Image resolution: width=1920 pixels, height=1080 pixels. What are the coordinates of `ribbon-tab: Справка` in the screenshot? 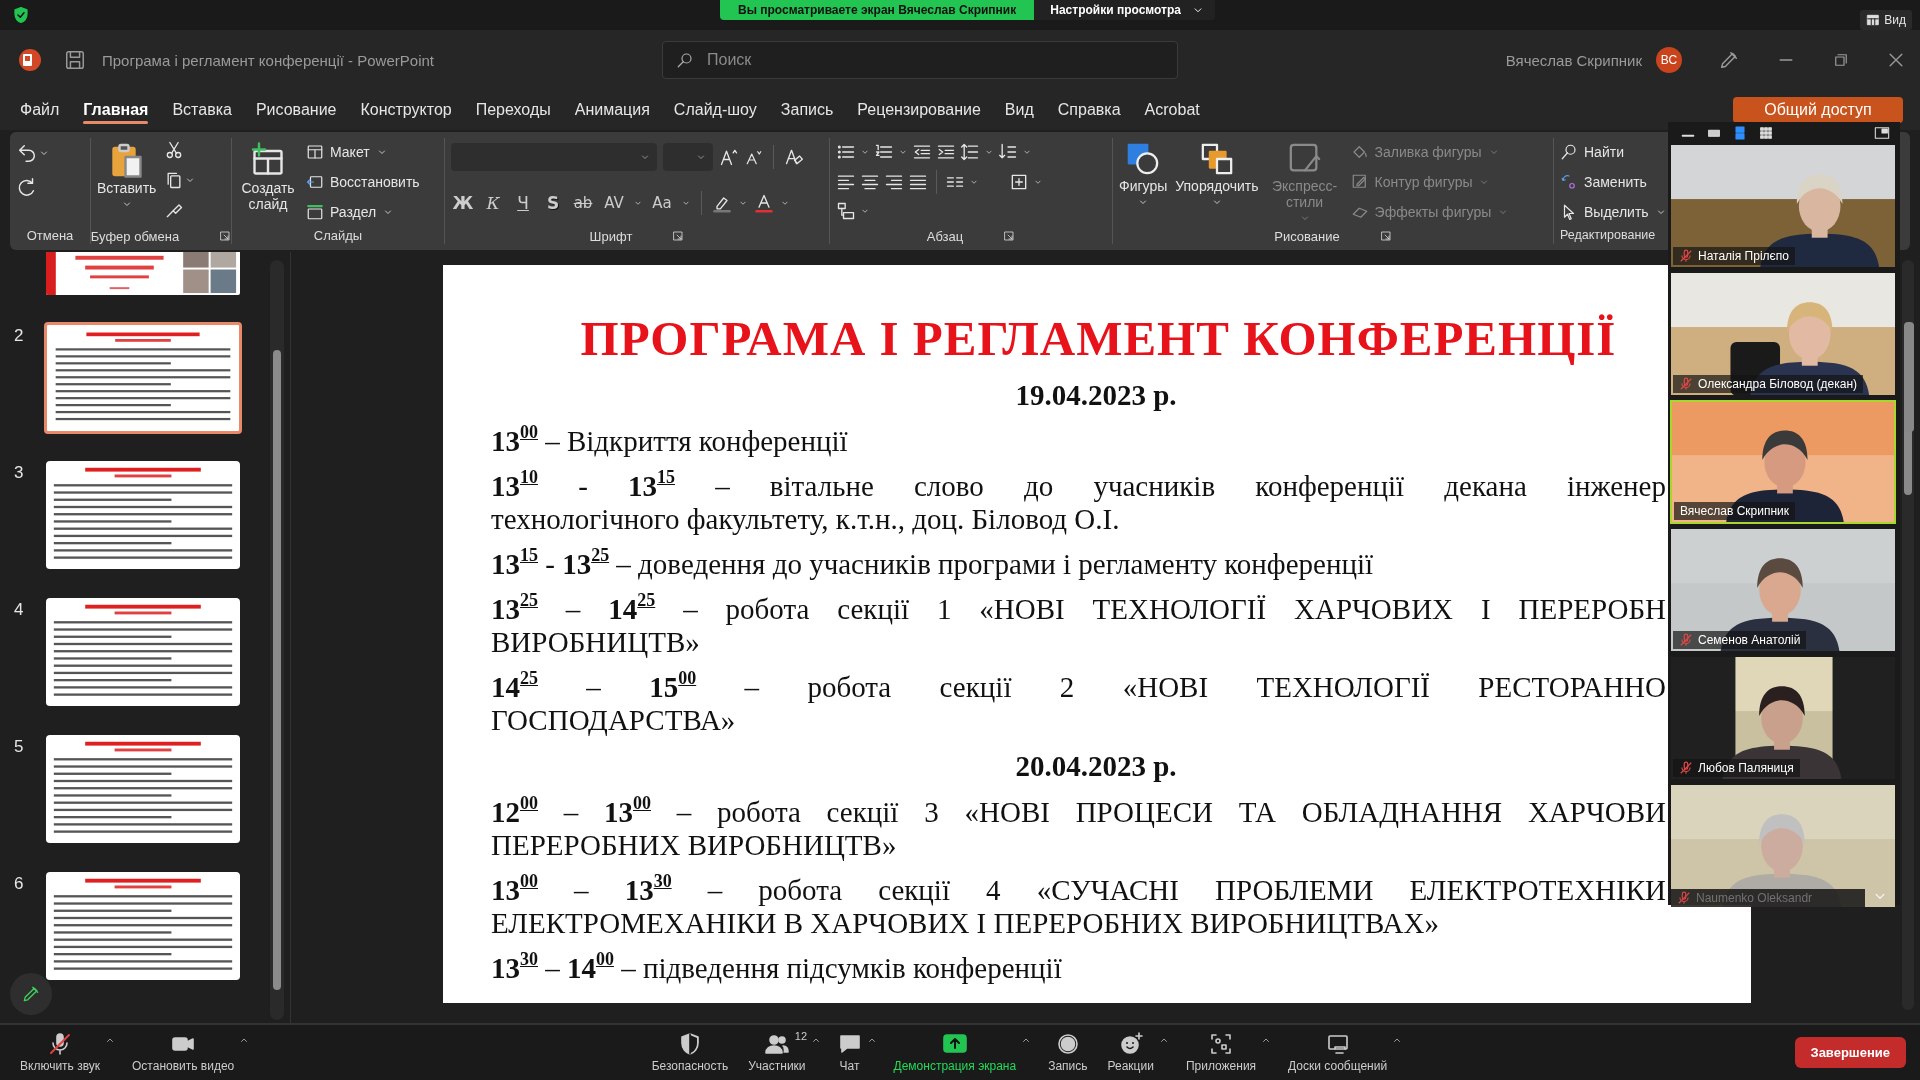 It's located at (1089, 110).